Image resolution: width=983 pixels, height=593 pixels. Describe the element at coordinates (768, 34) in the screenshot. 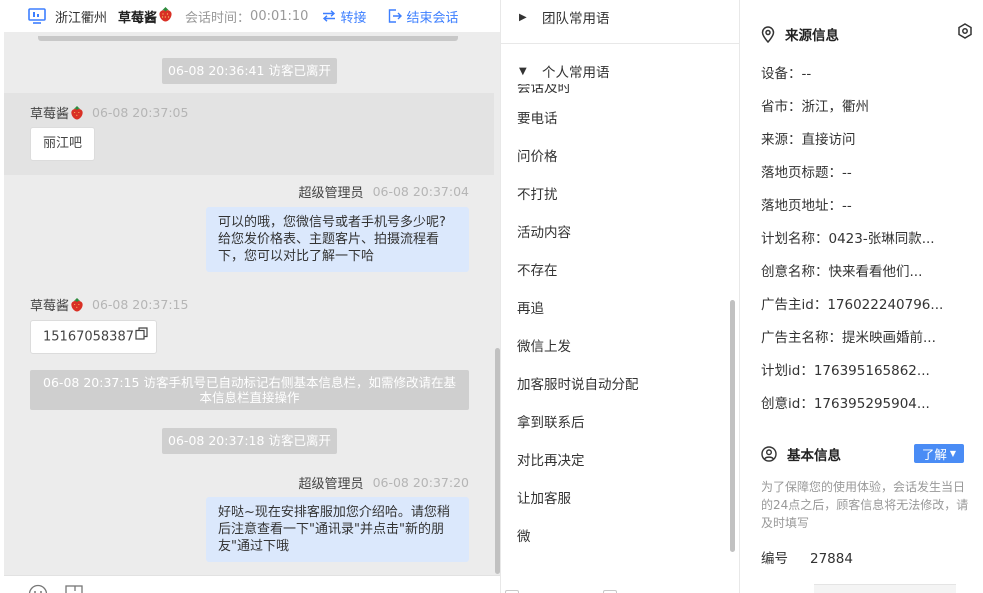

I see `location-pin-icon` at that location.